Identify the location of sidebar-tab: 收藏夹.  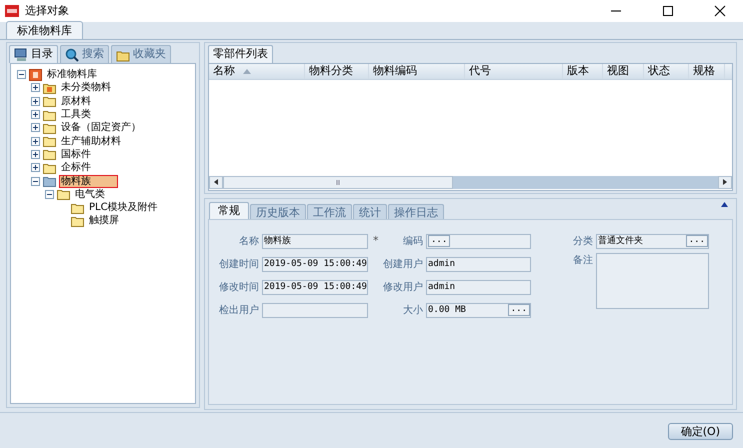
(141, 54).